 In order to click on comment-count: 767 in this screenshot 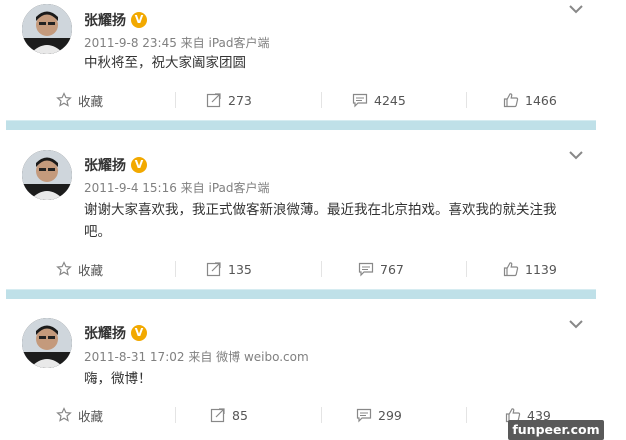, I will do `click(392, 269)`.